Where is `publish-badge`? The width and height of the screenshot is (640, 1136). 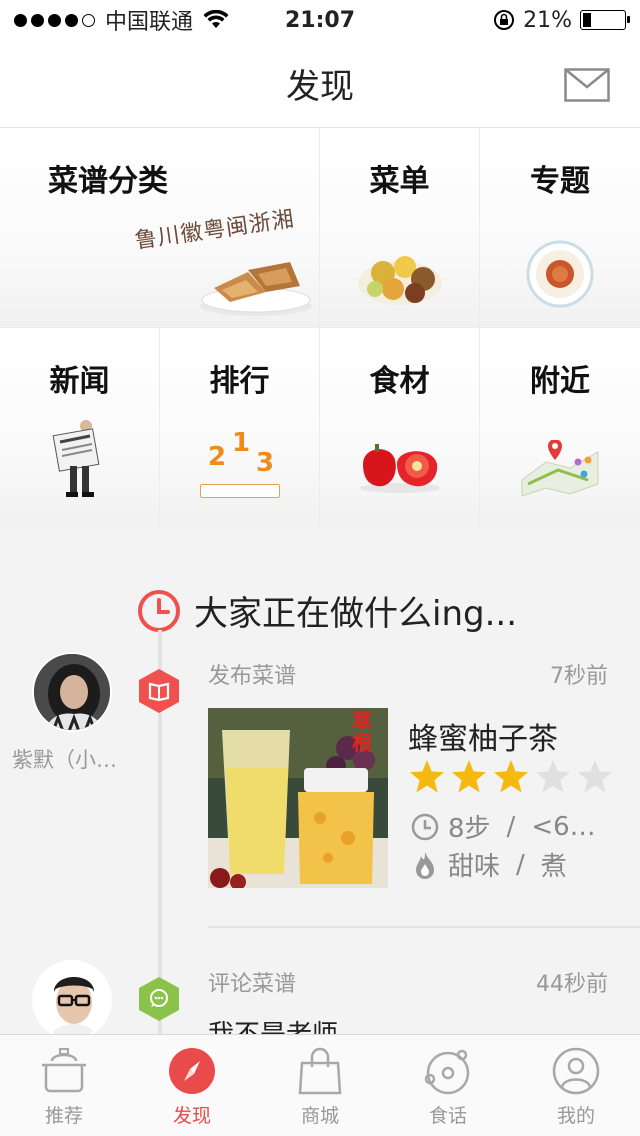 publish-badge is located at coordinates (159, 691).